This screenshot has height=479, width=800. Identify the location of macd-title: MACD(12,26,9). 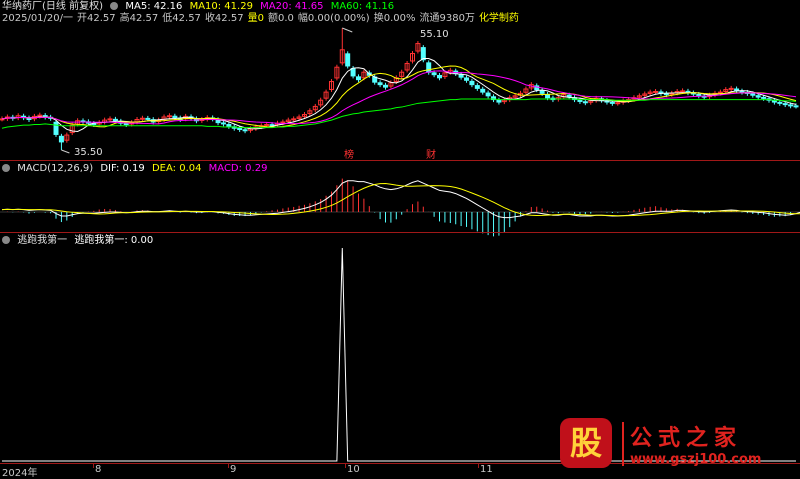
(55, 168).